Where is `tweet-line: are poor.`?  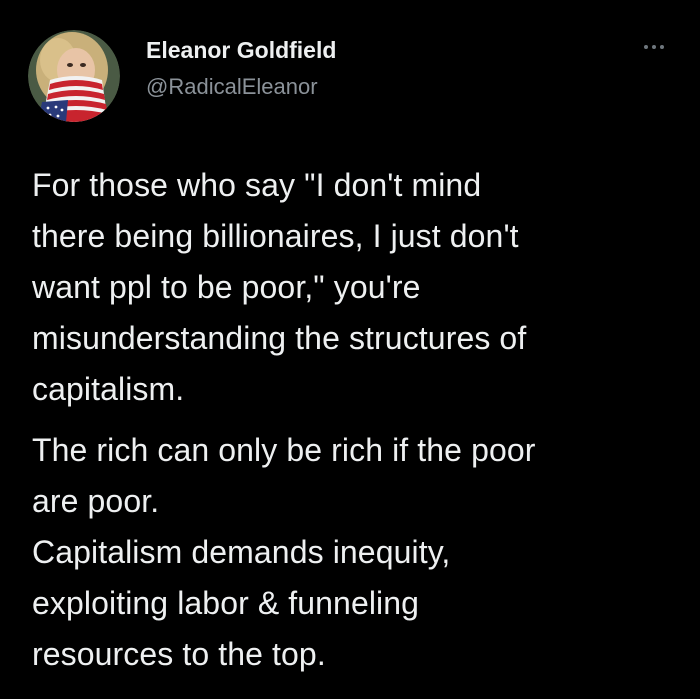 tweet-line: are poor. is located at coordinates (96, 501).